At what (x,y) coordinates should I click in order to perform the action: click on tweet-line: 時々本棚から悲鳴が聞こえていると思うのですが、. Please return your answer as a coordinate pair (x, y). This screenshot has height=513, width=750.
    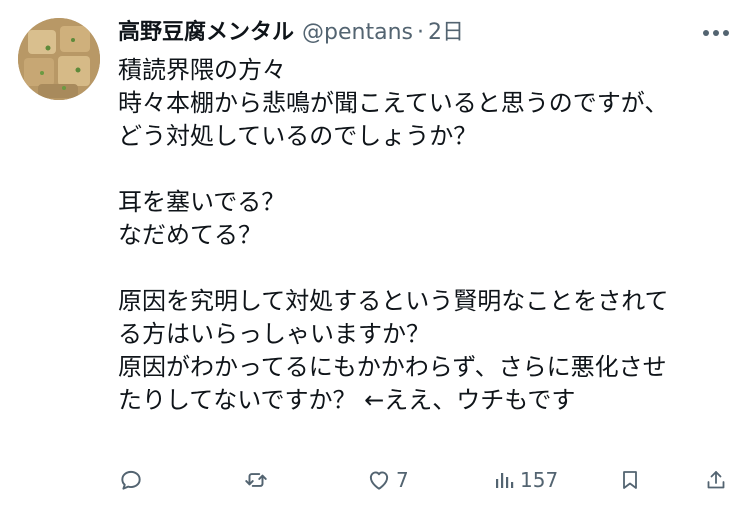
    Looking at the image, I should click on (393, 103).